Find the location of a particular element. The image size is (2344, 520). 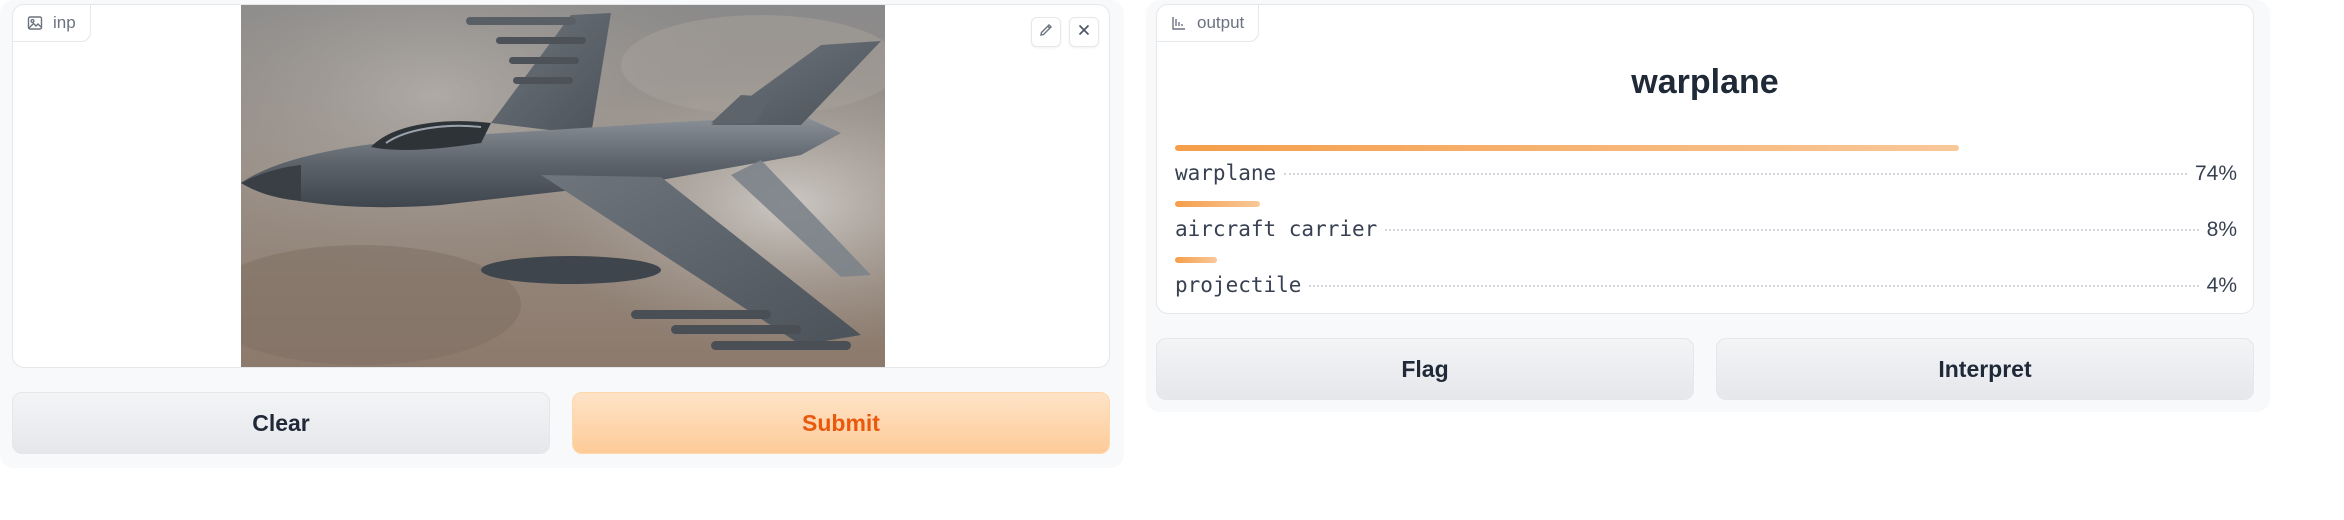

confidence-row: aircraft carrier 8% is located at coordinates (1706, 221).